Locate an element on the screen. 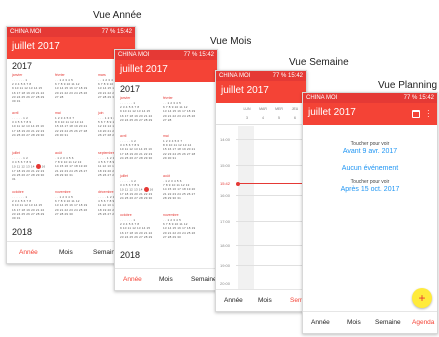  caption-week-view: Vue Semaine is located at coordinates (319, 62).